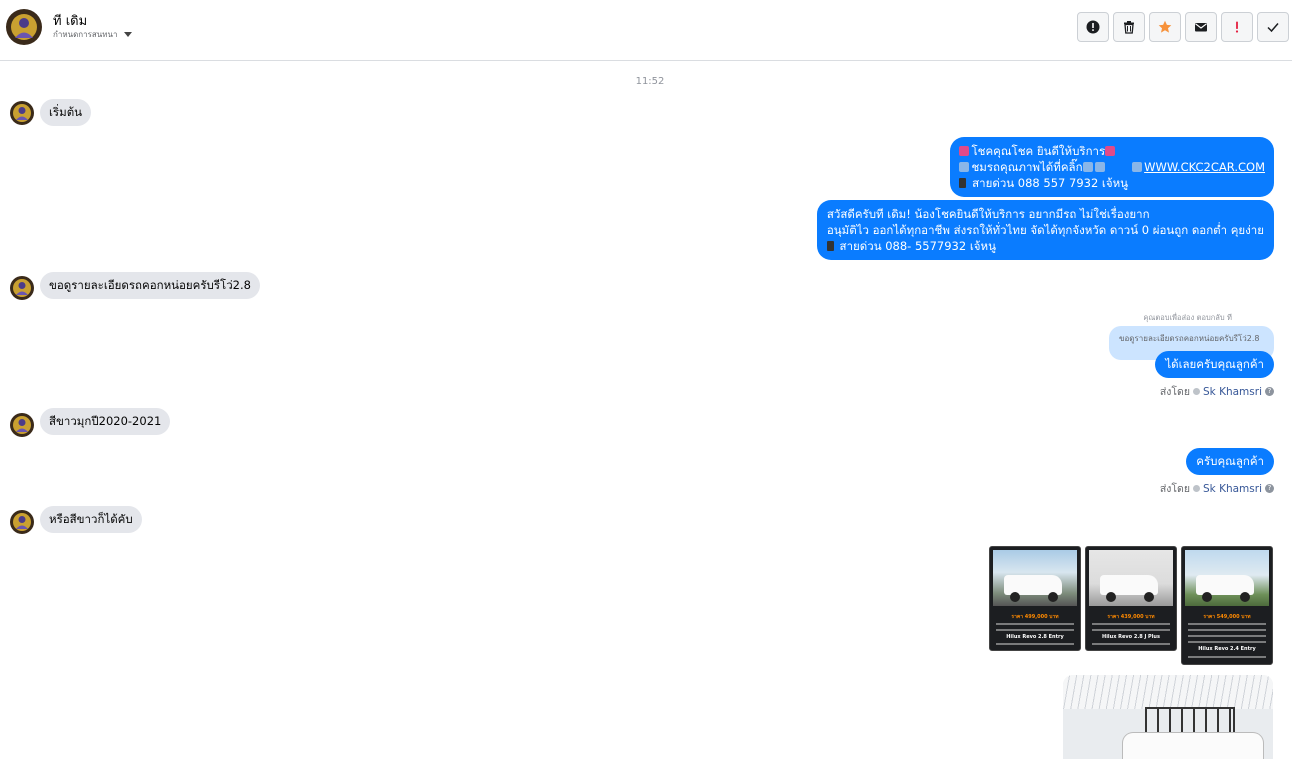 The width and height of the screenshot is (1292, 759). Describe the element at coordinates (1193, 746) in the screenshot. I see `pickup-truck-image` at that location.